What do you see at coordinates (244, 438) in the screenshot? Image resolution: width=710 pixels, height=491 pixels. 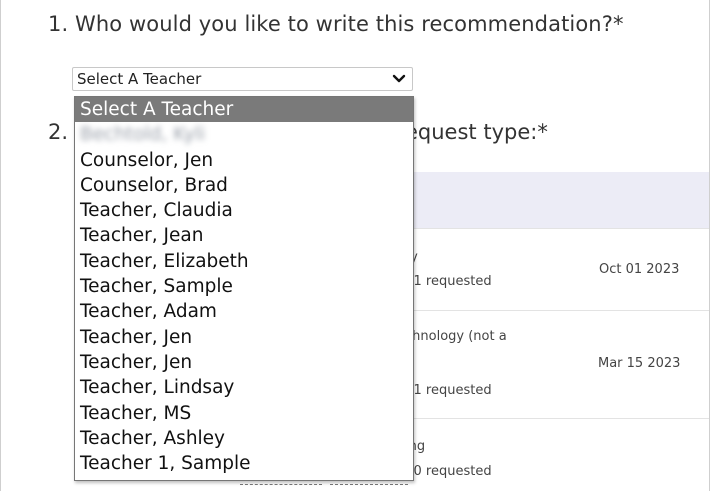 I see `dropdown-option: Teacher, Ashley` at bounding box center [244, 438].